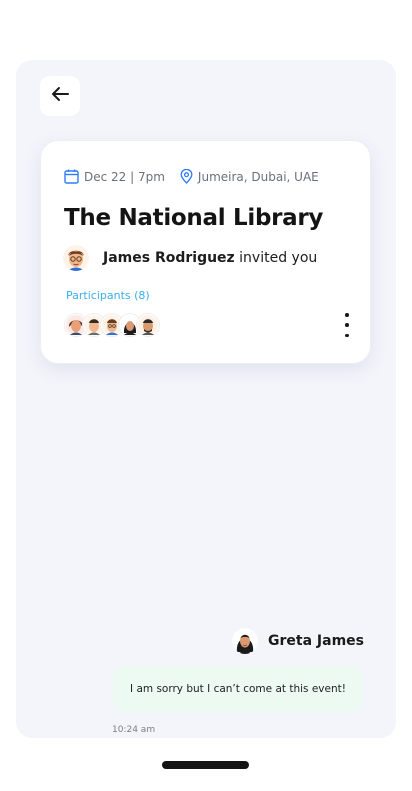 This screenshot has height=791, width=412. I want to click on host-avatar, so click(76, 258).